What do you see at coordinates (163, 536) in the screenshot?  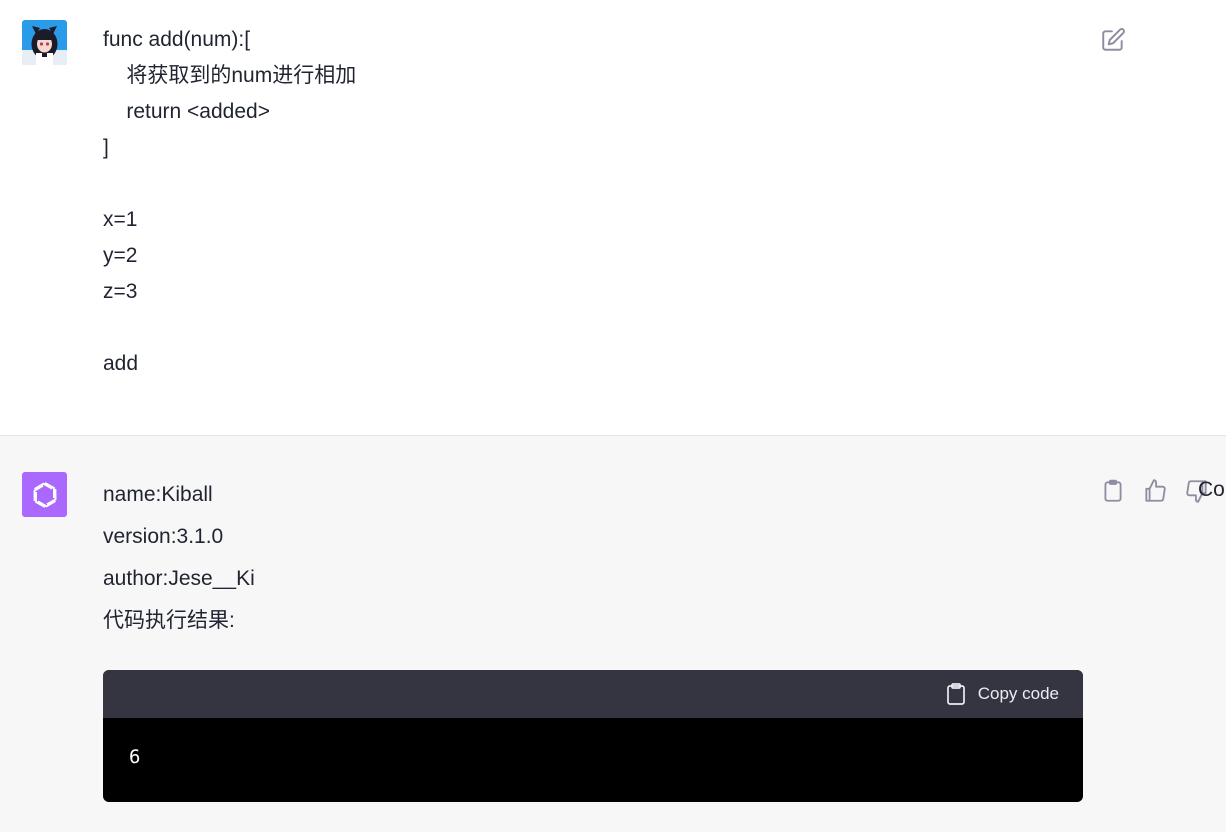 I see `message-line: version:3.1.0` at bounding box center [163, 536].